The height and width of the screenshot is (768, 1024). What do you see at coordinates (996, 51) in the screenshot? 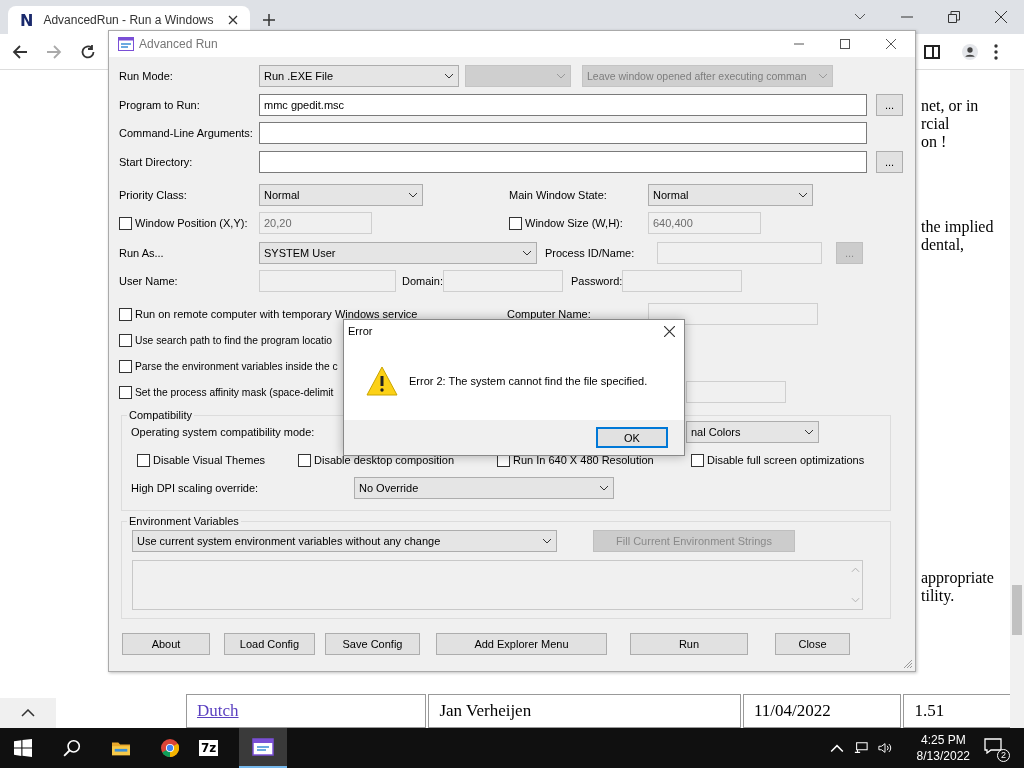
I see `menu-icon` at bounding box center [996, 51].